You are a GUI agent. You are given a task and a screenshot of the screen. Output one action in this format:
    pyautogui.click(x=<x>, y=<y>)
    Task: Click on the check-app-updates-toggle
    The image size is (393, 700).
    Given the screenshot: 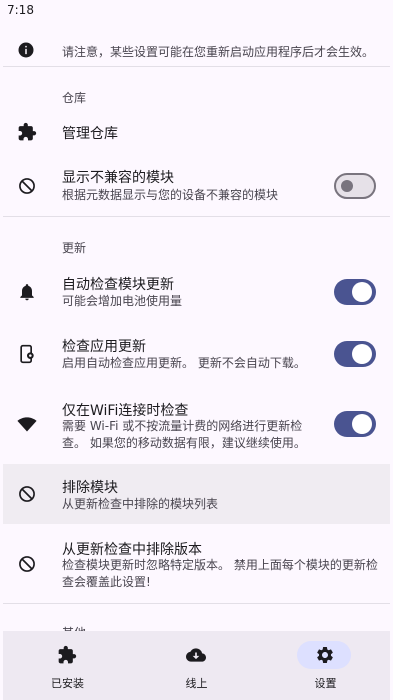 What is the action you would take?
    pyautogui.click(x=355, y=354)
    